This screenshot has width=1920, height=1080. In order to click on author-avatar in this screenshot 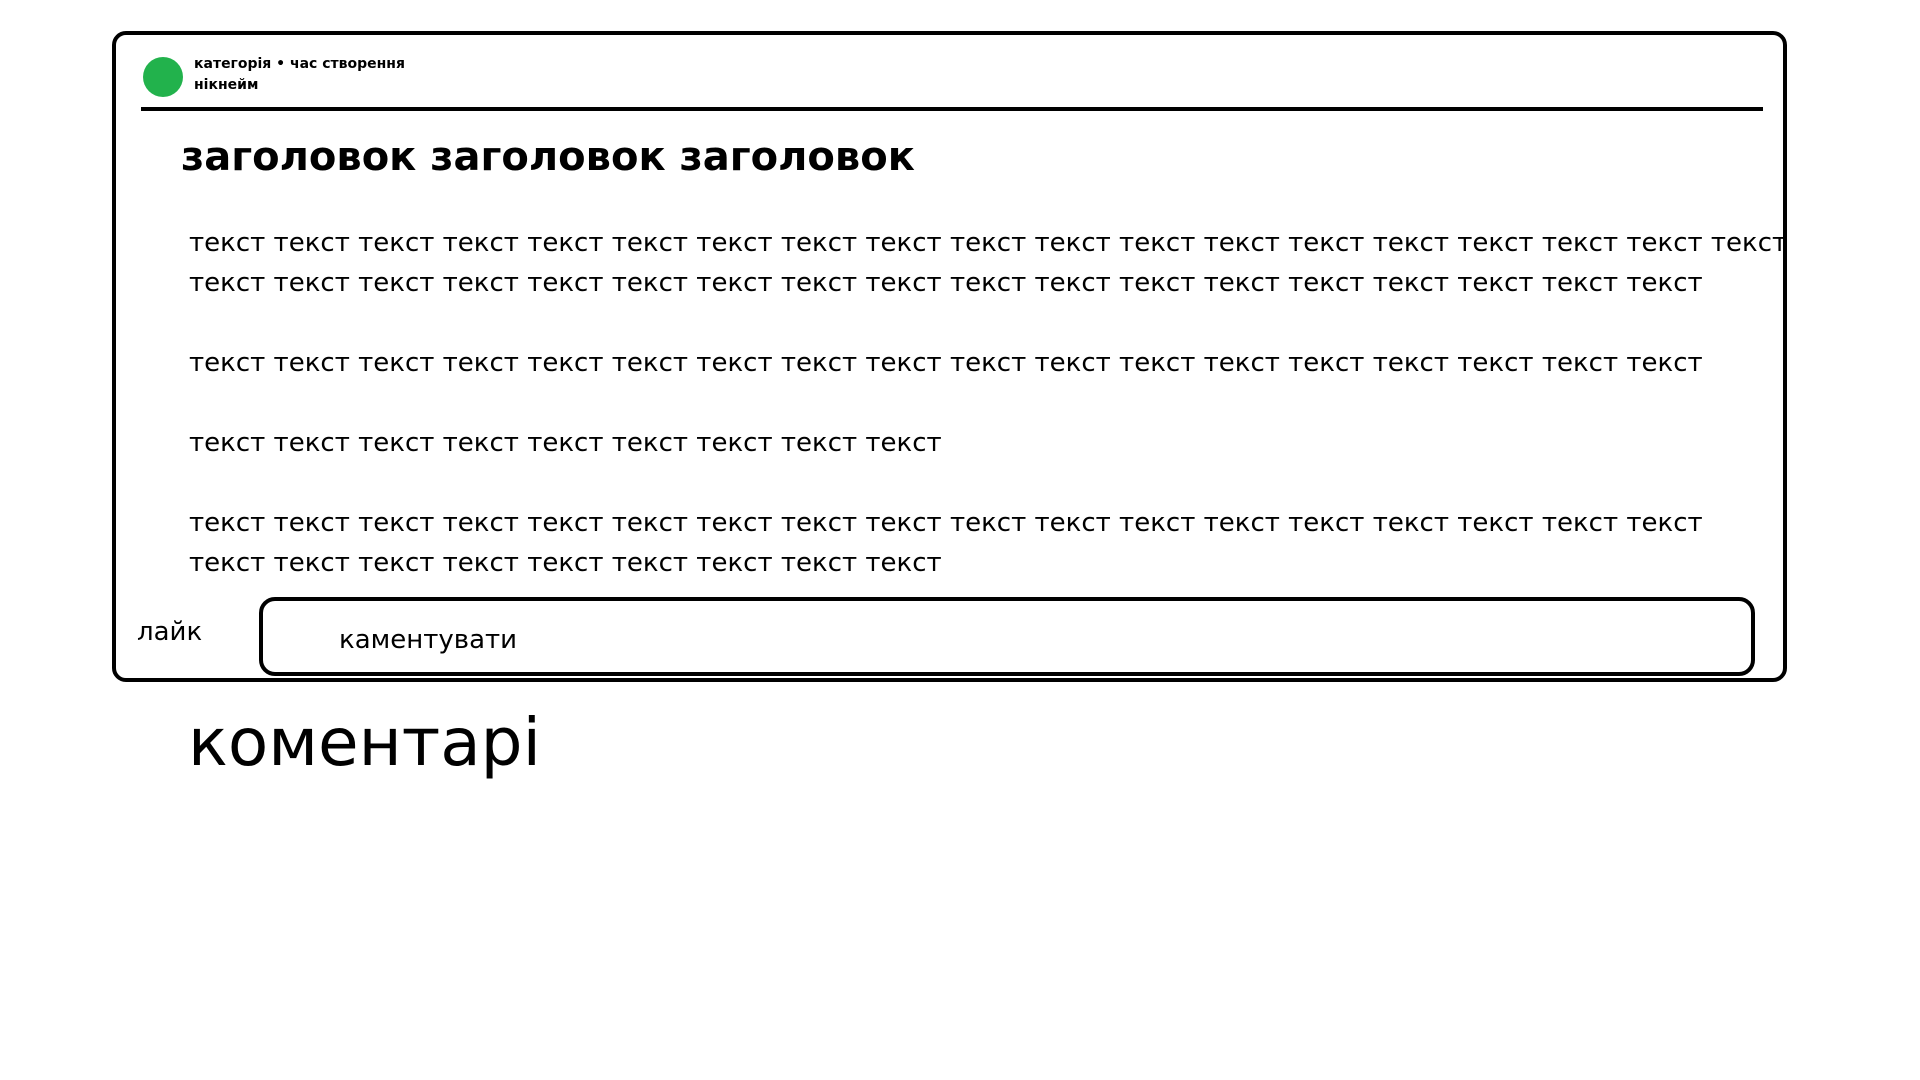, I will do `click(163, 77)`.